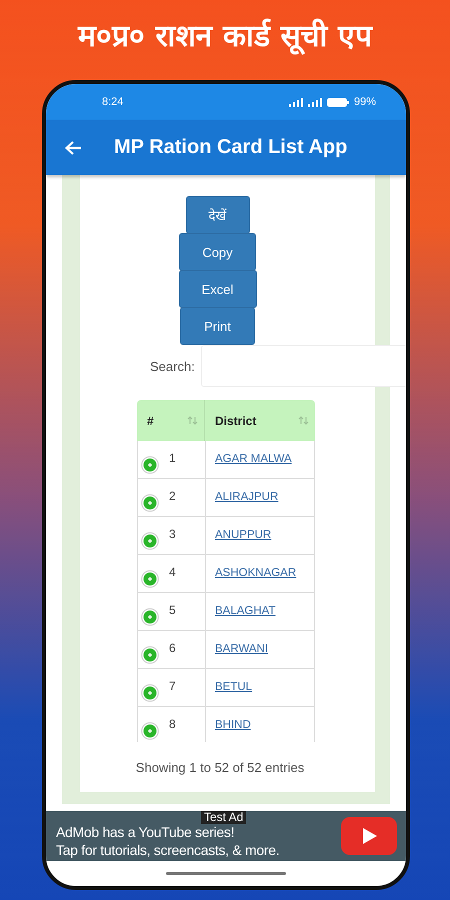 This screenshot has height=900, width=450. Describe the element at coordinates (171, 420) in the screenshot. I see `column-header: #` at that location.